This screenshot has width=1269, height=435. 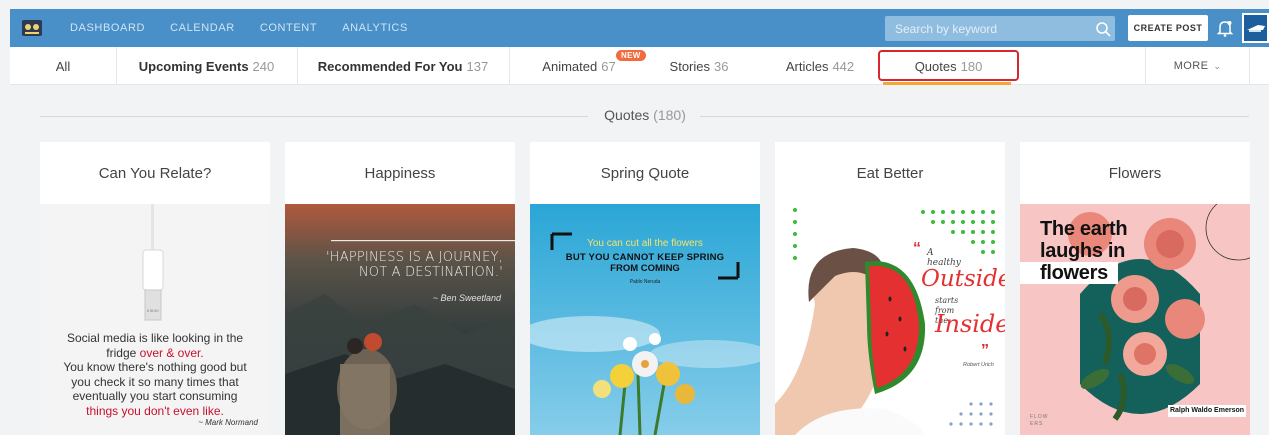 What do you see at coordinates (202, 28) in the screenshot?
I see `nav-calendar: CALENDAR` at bounding box center [202, 28].